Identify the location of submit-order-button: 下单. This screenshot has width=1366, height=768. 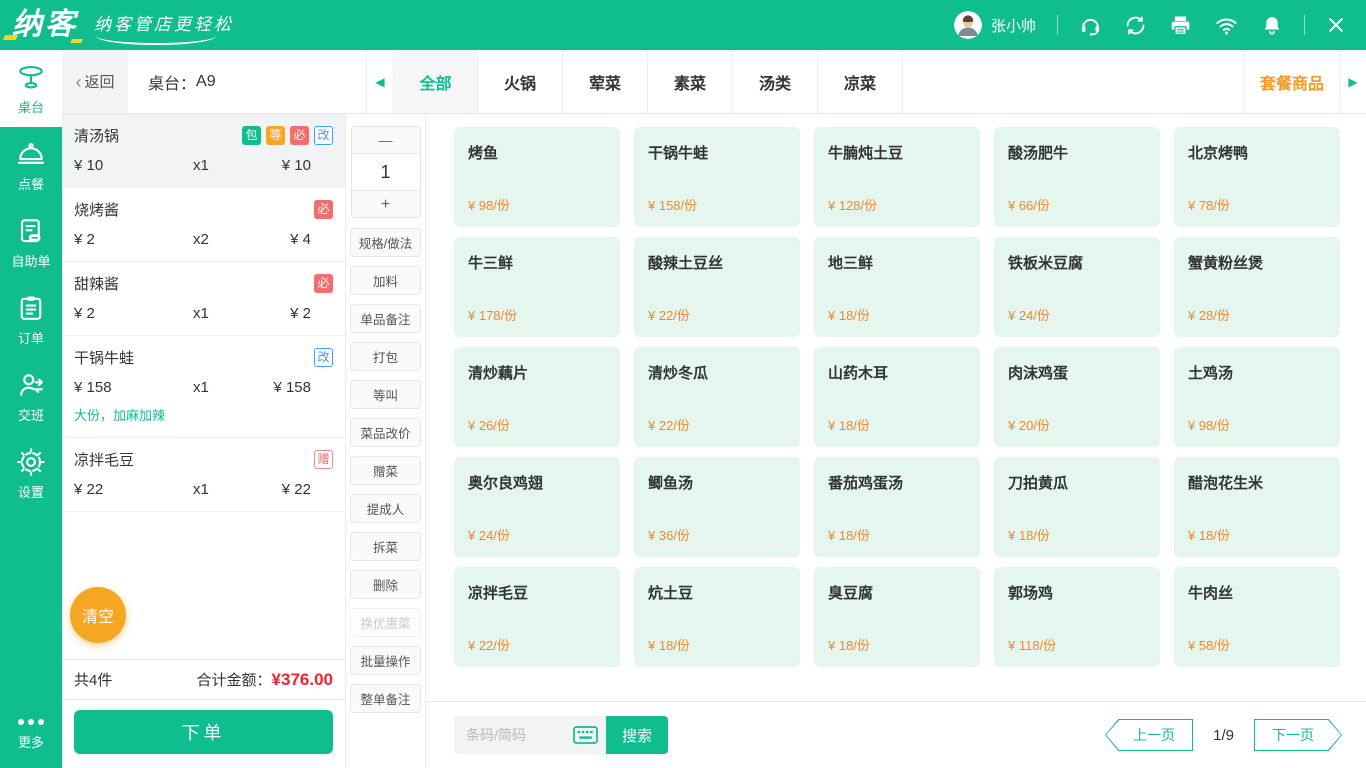
(203, 732).